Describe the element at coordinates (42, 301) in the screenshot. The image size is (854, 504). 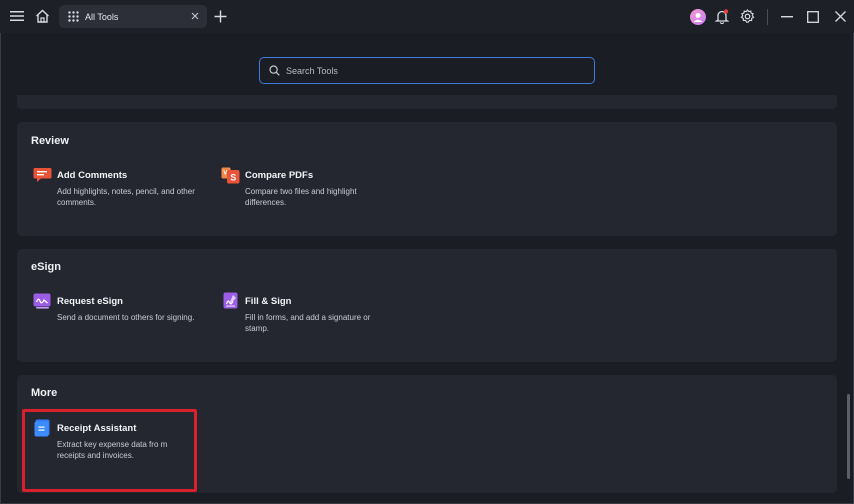
I see `request-esign-icon` at that location.